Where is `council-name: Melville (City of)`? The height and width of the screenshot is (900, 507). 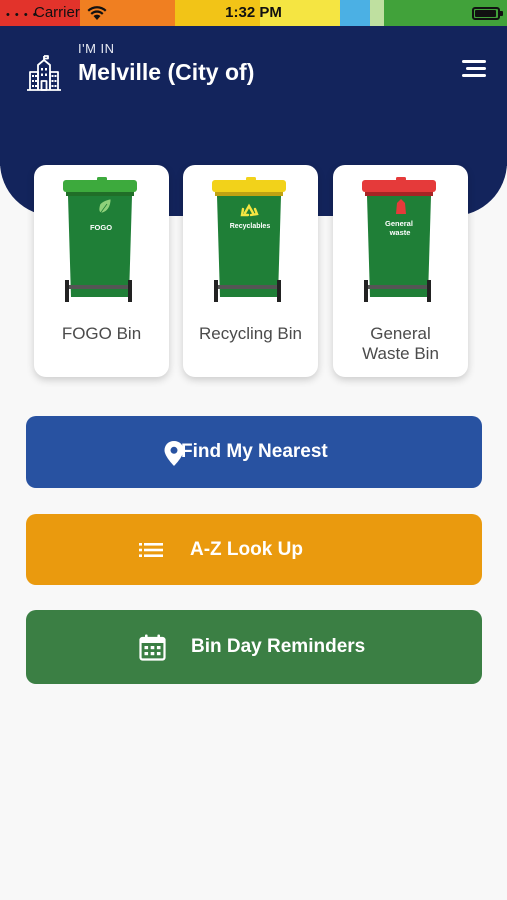
council-name: Melville (City of) is located at coordinates (166, 72).